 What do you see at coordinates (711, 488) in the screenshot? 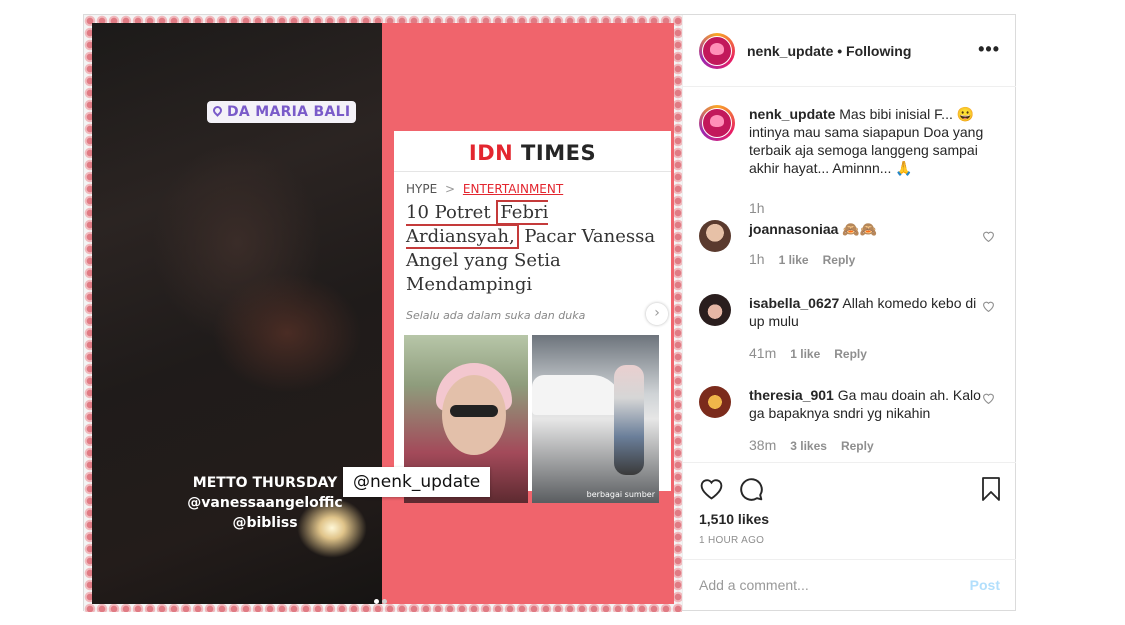
I see `like-heart-icon` at bounding box center [711, 488].